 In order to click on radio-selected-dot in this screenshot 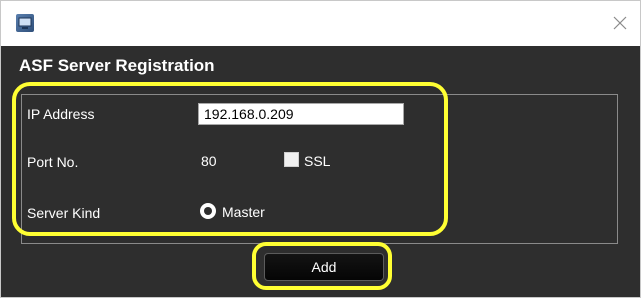, I will do `click(208, 211)`.